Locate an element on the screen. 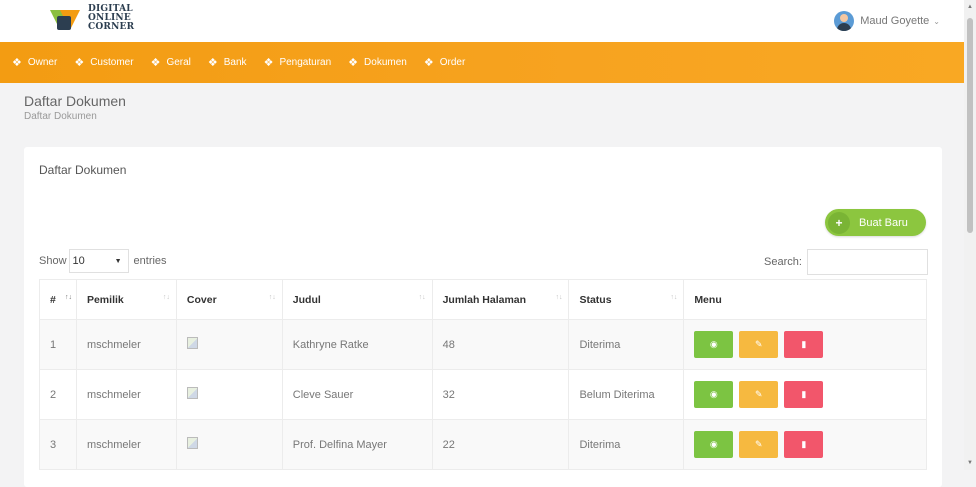 Image resolution: width=976 pixels, height=487 pixels. search-control: Search: is located at coordinates (846, 262).